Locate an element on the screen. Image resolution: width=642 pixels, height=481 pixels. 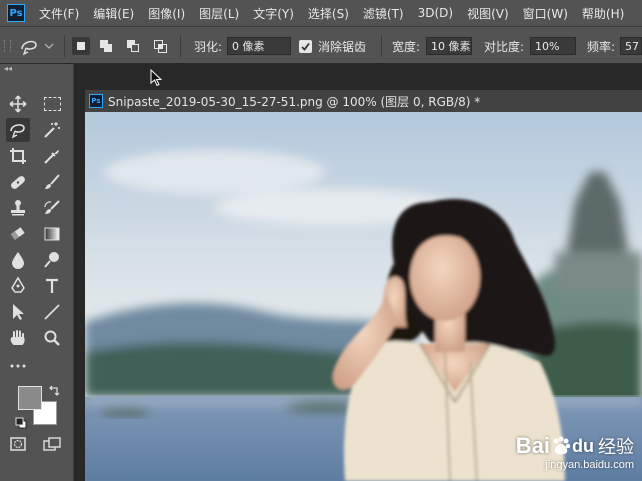
contrast-label: 对比度: is located at coordinates (504, 46).